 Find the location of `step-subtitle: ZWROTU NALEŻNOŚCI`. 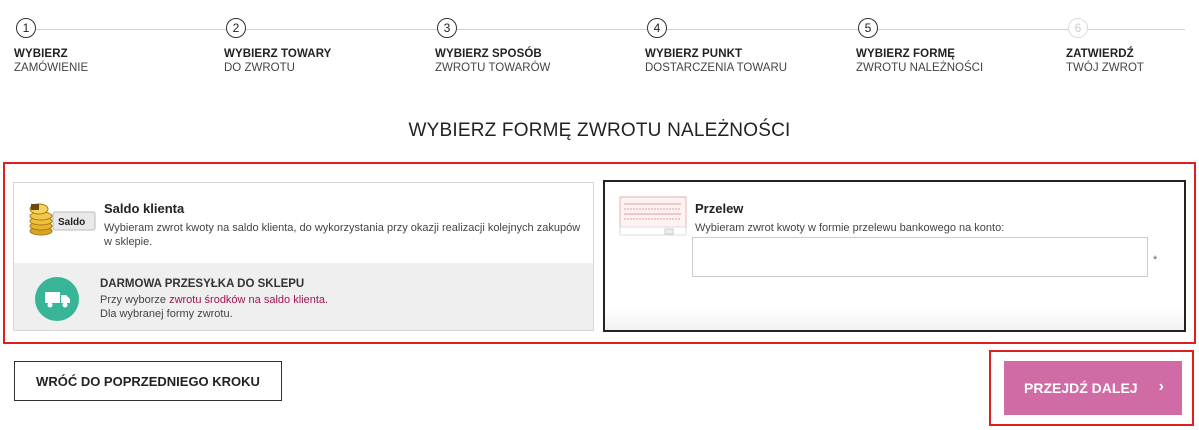

step-subtitle: ZWROTU NALEŻNOŚCI is located at coordinates (920, 68).